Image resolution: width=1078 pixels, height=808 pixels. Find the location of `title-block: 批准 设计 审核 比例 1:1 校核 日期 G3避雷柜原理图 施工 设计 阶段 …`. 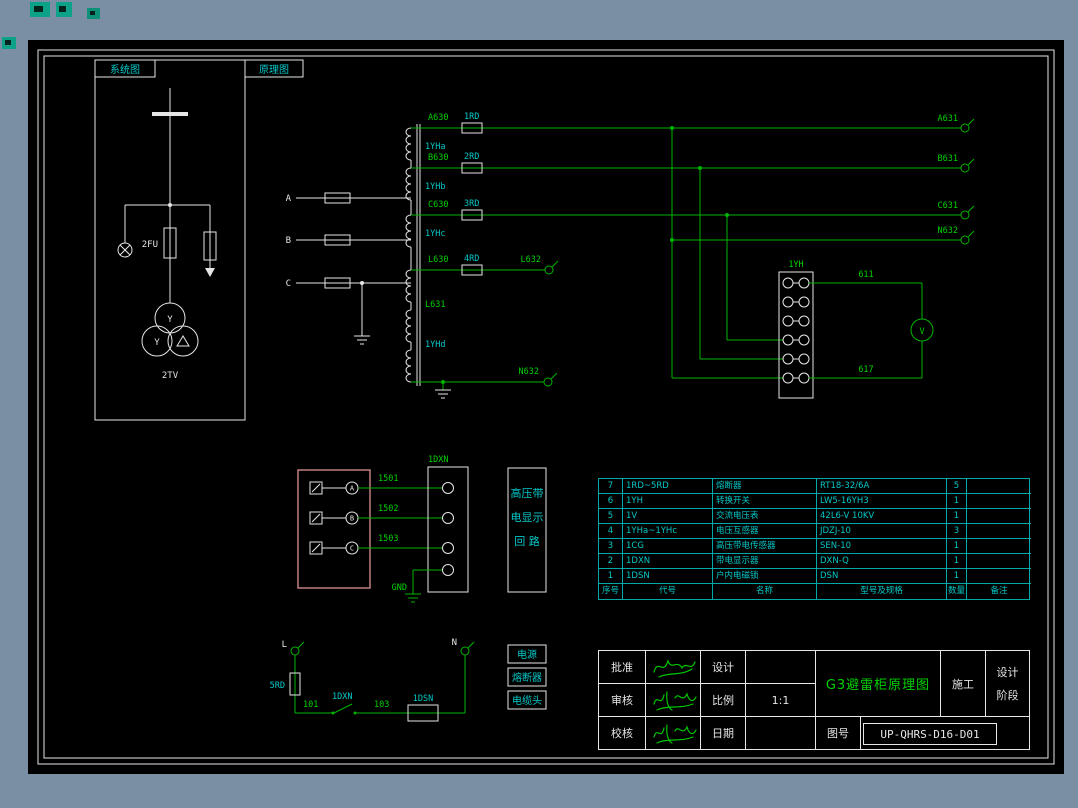

title-block: 批准 设计 审核 比例 1:1 校核 日期 G3避雷柜原理图 施工 设计 阶段 … is located at coordinates (814, 700).